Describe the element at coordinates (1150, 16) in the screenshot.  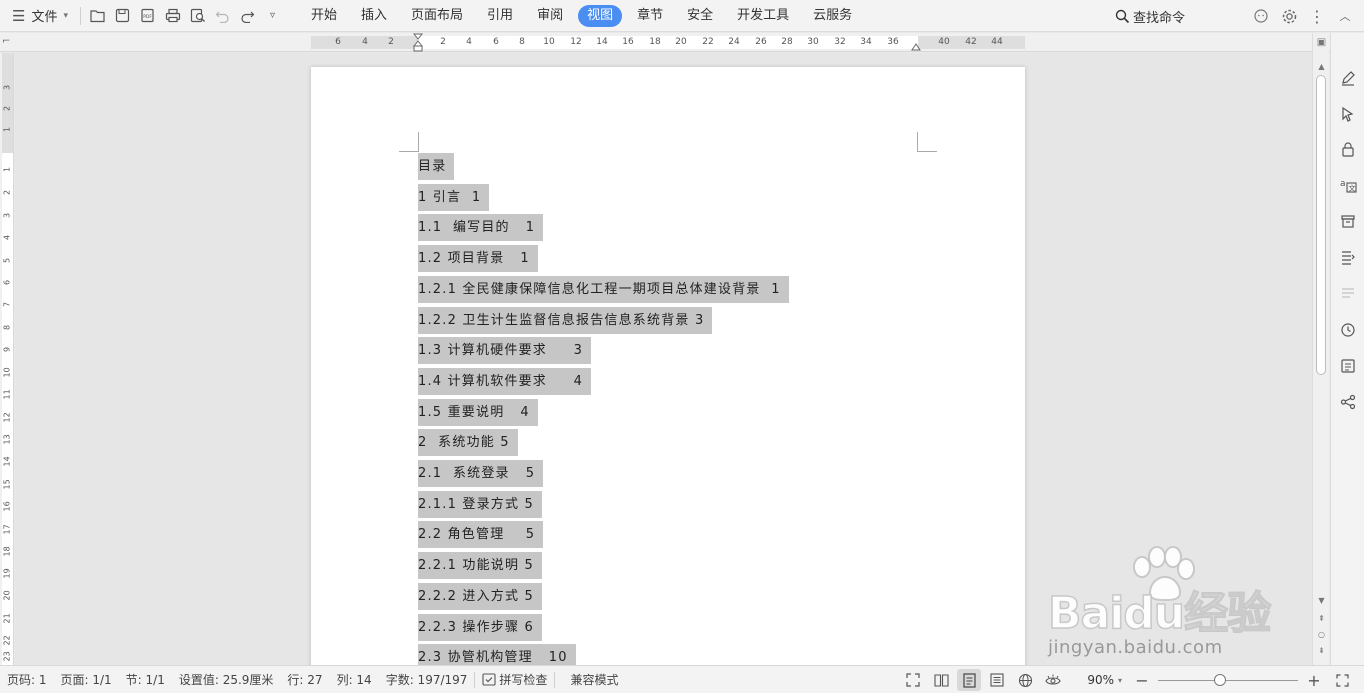
I see `search-command: 查找命令` at that location.